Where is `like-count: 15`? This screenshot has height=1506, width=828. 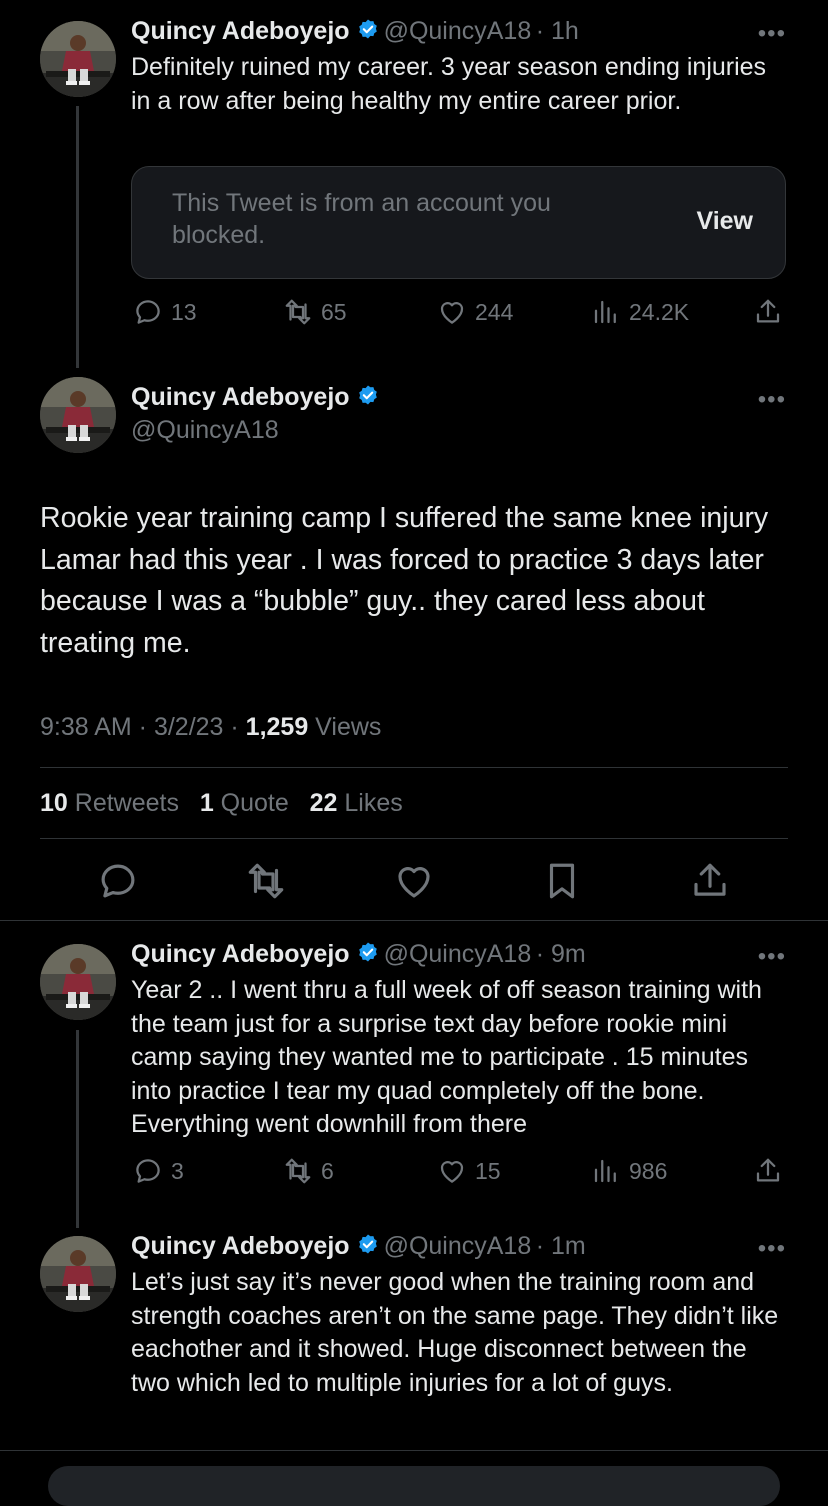
like-count: 15 is located at coordinates (488, 1170).